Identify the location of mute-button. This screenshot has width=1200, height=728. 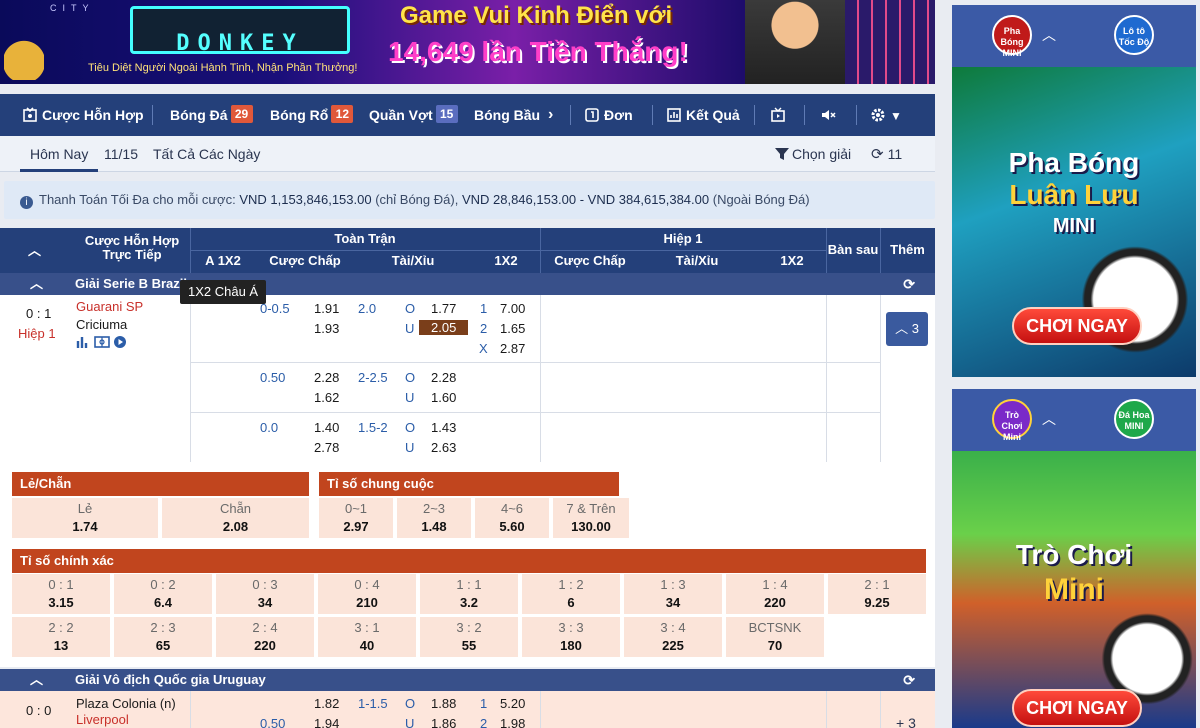
(830, 115).